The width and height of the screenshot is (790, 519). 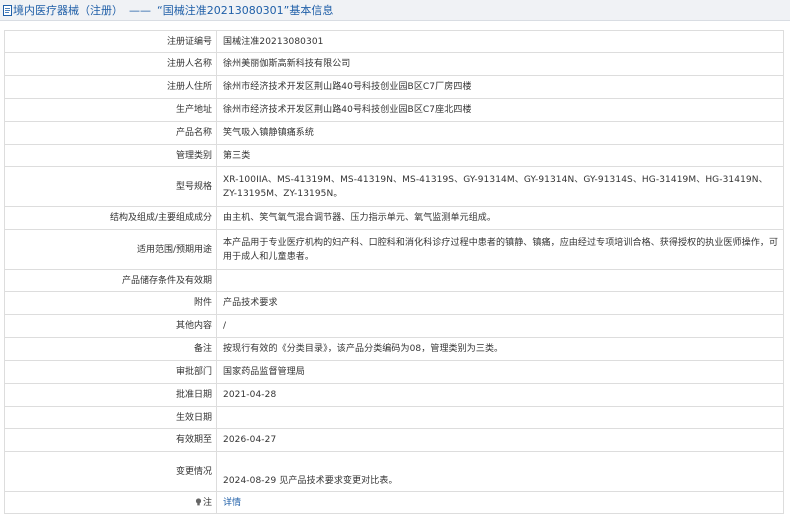 What do you see at coordinates (110, 395) in the screenshot?
I see `row-label: 批准日期` at bounding box center [110, 395].